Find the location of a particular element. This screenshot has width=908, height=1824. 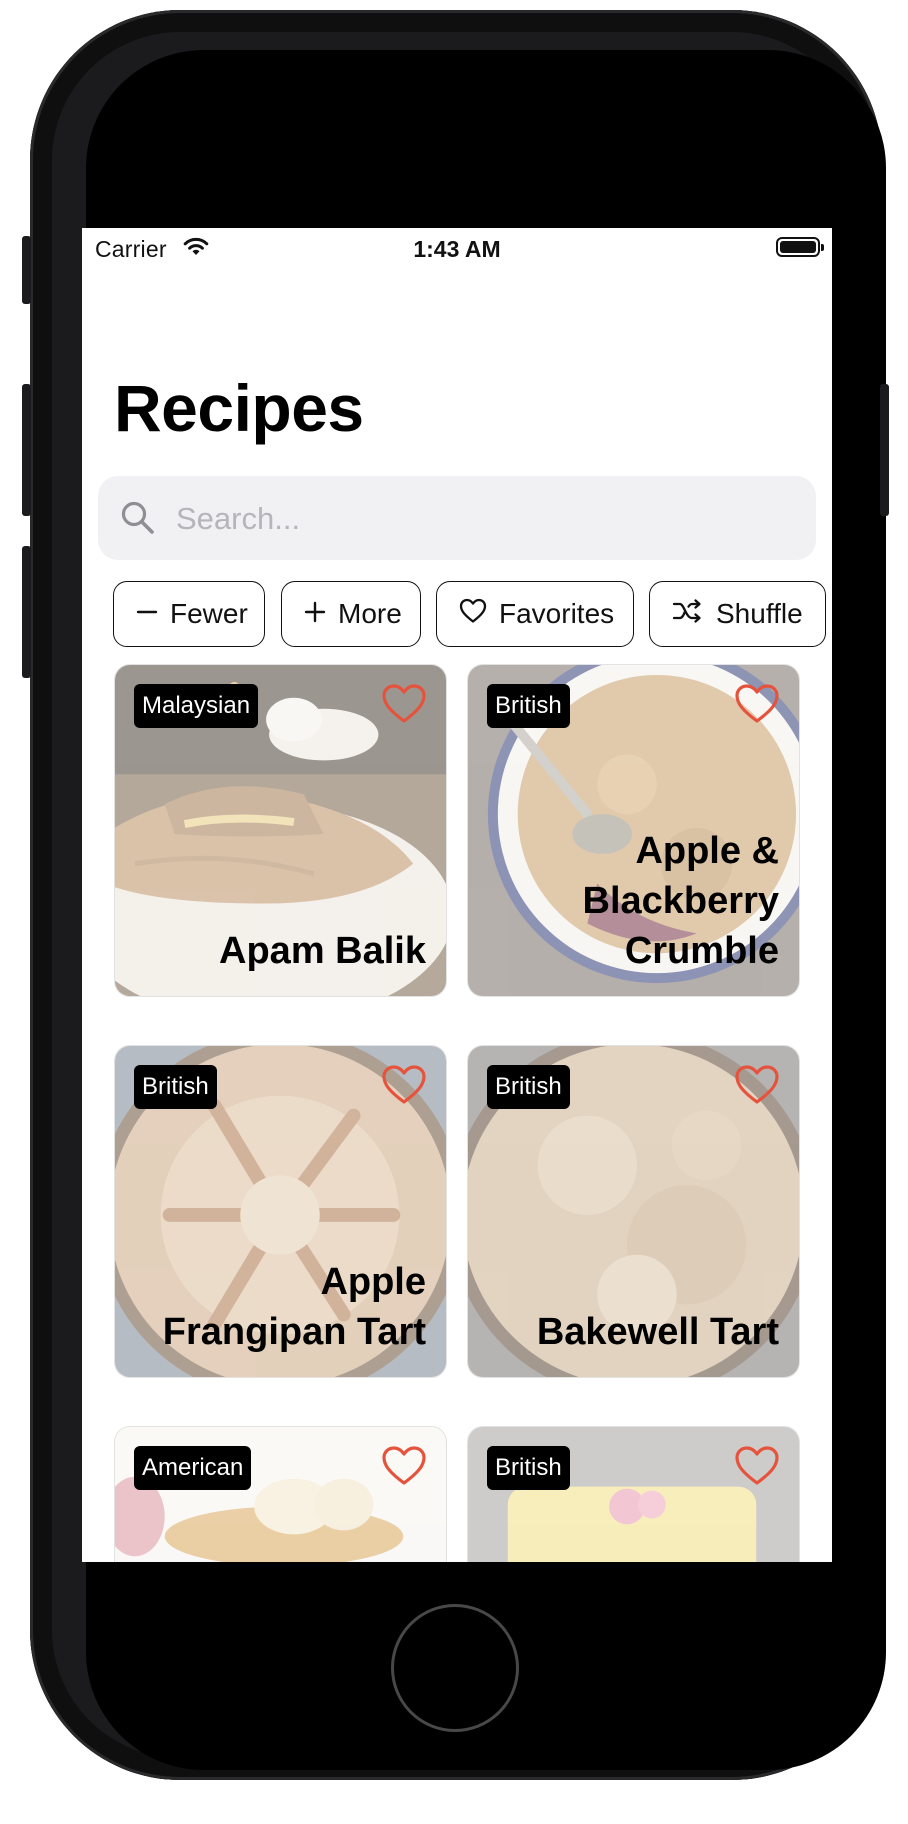

search-bar is located at coordinates (457, 518).